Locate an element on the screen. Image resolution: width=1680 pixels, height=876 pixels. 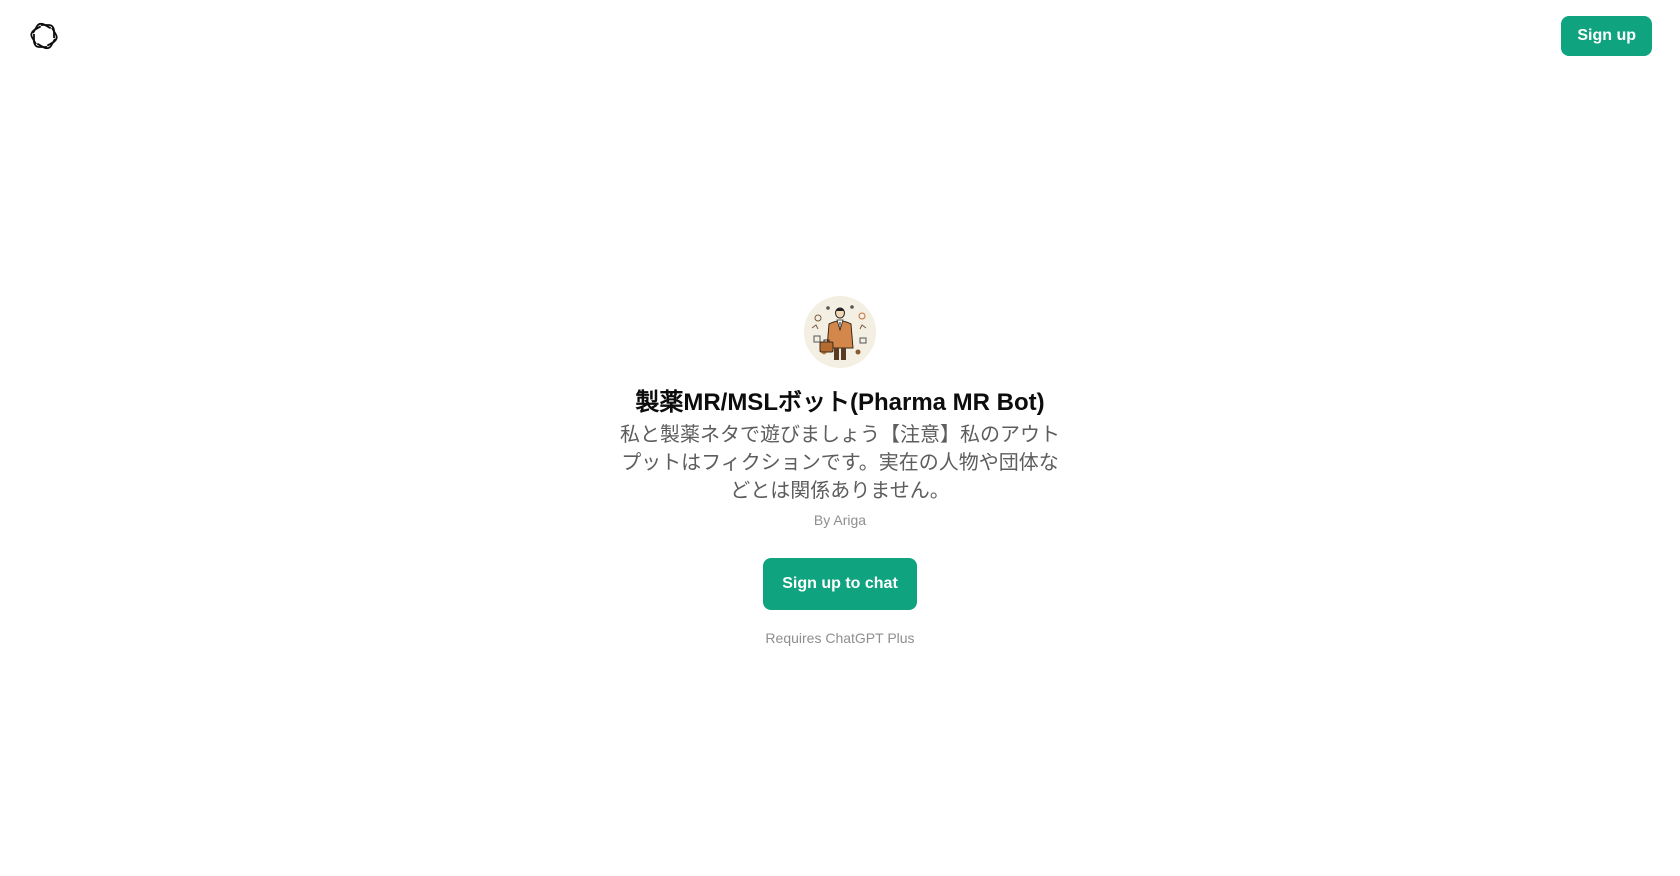
top-bar: Sign up is located at coordinates (840, 36).